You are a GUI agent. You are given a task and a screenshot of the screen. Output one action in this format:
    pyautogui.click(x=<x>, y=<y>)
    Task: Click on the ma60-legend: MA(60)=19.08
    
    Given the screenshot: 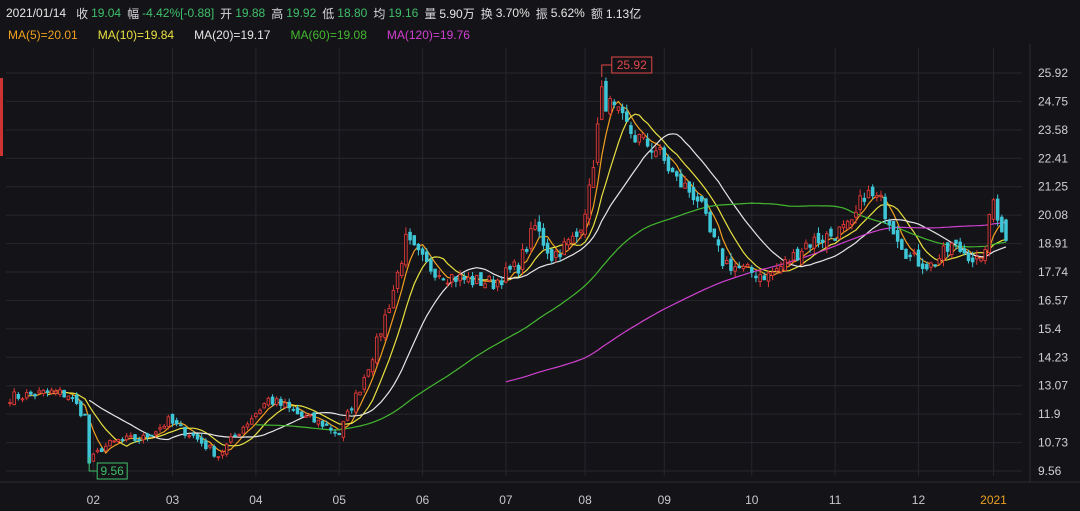 What is the action you would take?
    pyautogui.click(x=328, y=35)
    